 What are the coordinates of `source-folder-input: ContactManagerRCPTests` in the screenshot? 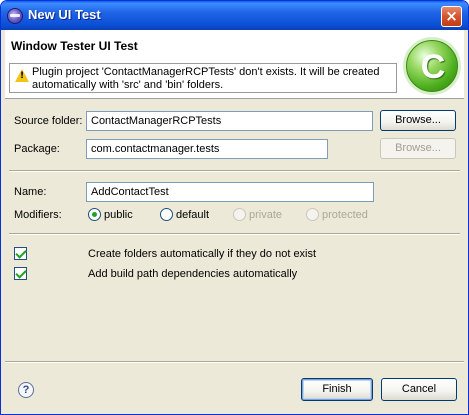 It's located at (229, 121).